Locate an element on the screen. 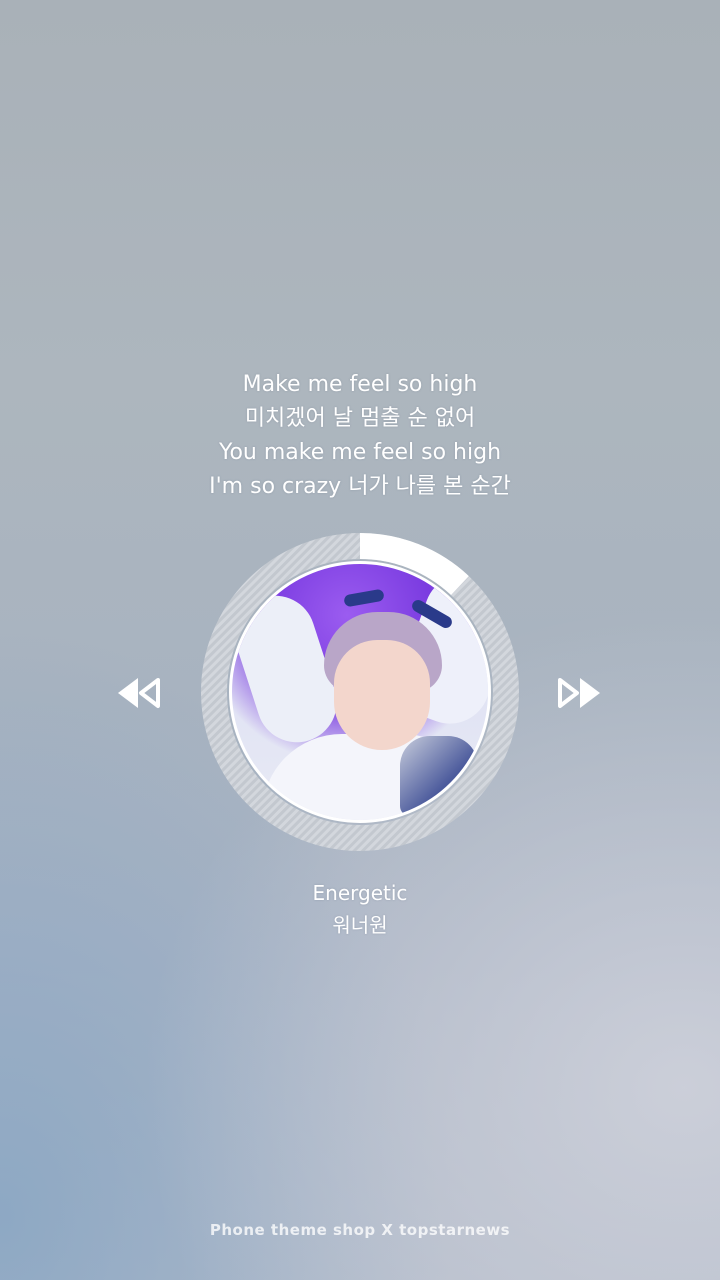 The width and height of the screenshot is (720, 1280). previous-button is located at coordinates (139, 693).